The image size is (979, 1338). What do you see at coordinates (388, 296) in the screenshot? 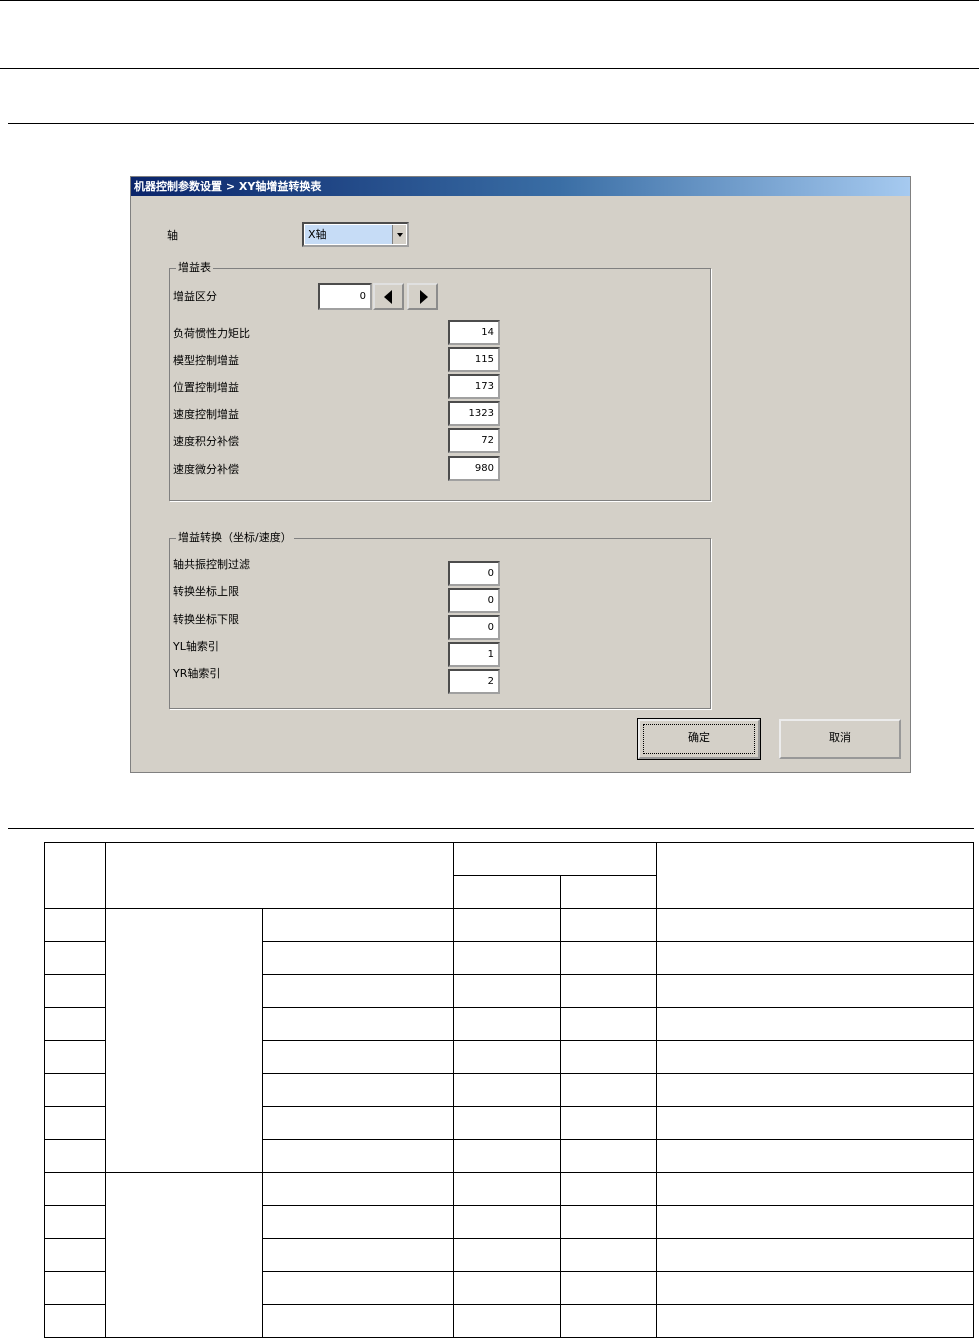
I see `previous-button` at bounding box center [388, 296].